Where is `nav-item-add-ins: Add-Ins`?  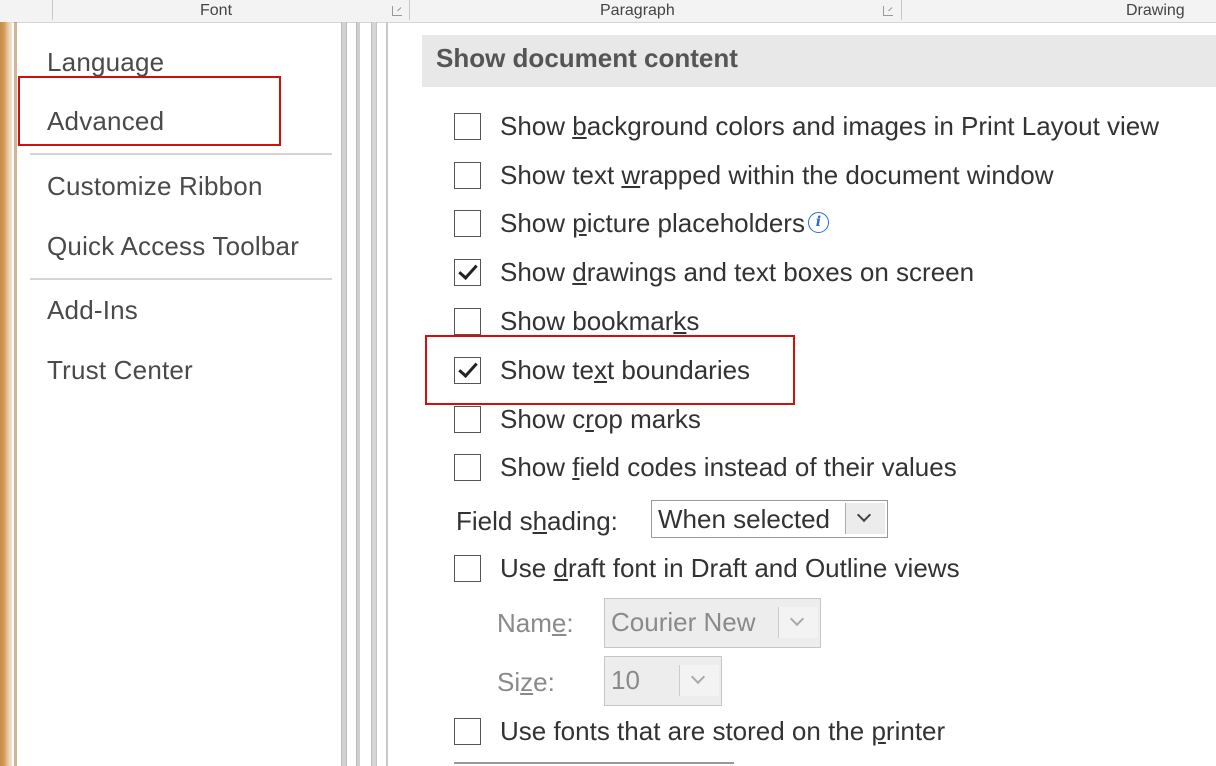 nav-item-add-ins: Add-Ins is located at coordinates (92, 310).